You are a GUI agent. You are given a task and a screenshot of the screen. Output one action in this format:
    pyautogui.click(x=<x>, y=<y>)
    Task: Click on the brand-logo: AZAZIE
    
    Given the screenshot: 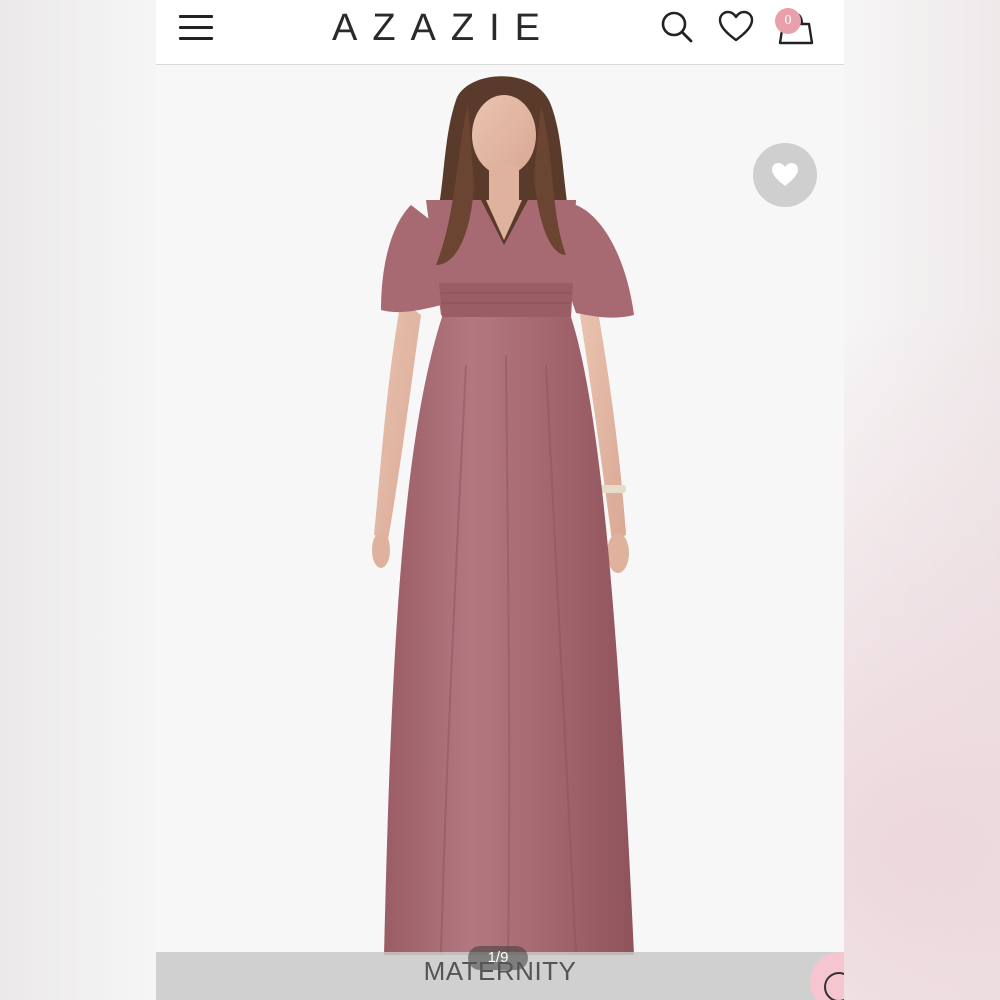 What is the action you would take?
    pyautogui.click(x=436, y=28)
    